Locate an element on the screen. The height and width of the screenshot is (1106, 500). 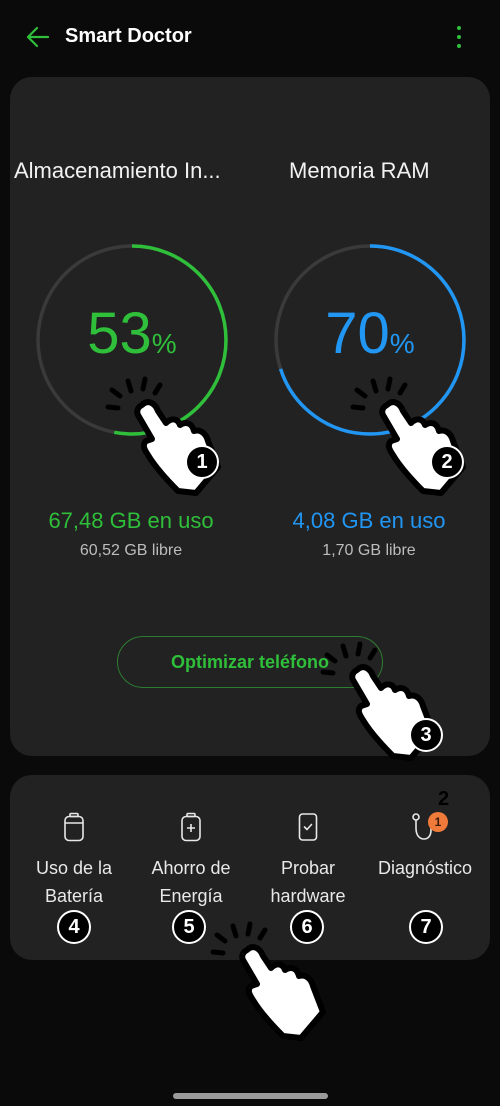
ram-percent: 70% is located at coordinates (370, 333).